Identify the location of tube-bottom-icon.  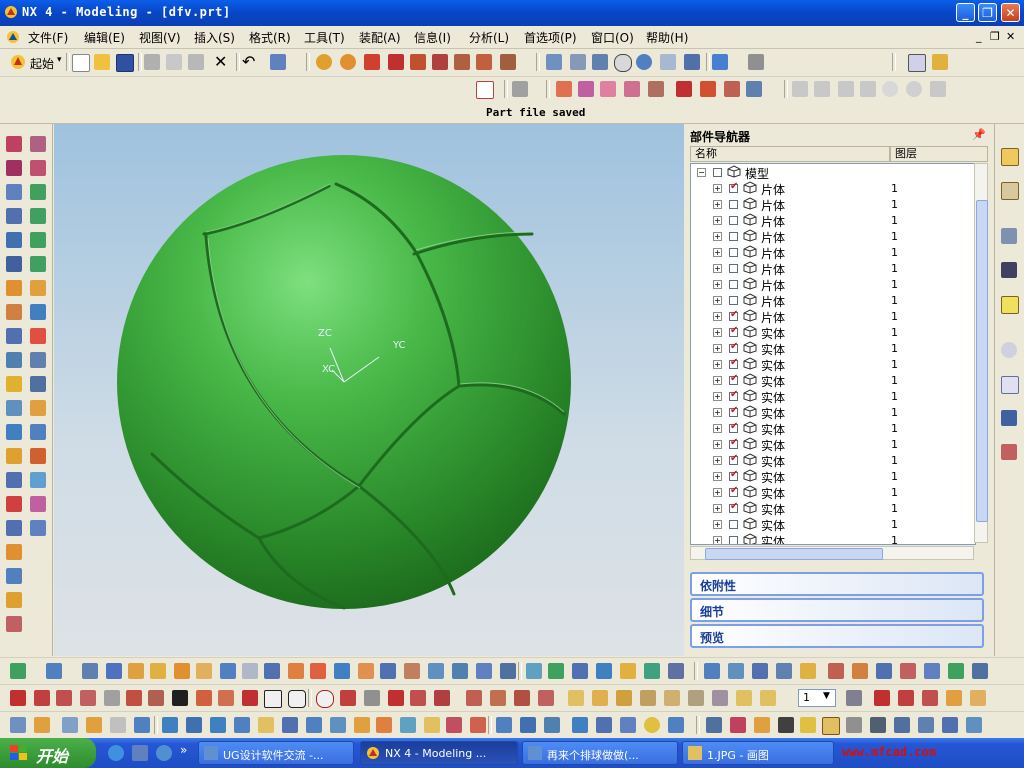
(204, 671).